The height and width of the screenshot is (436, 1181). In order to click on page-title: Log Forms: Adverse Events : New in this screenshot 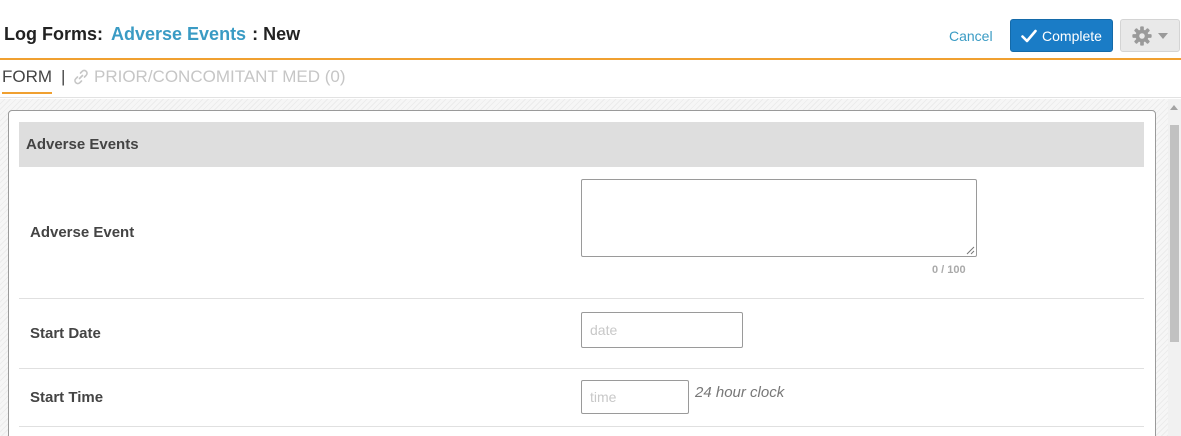, I will do `click(152, 34)`.